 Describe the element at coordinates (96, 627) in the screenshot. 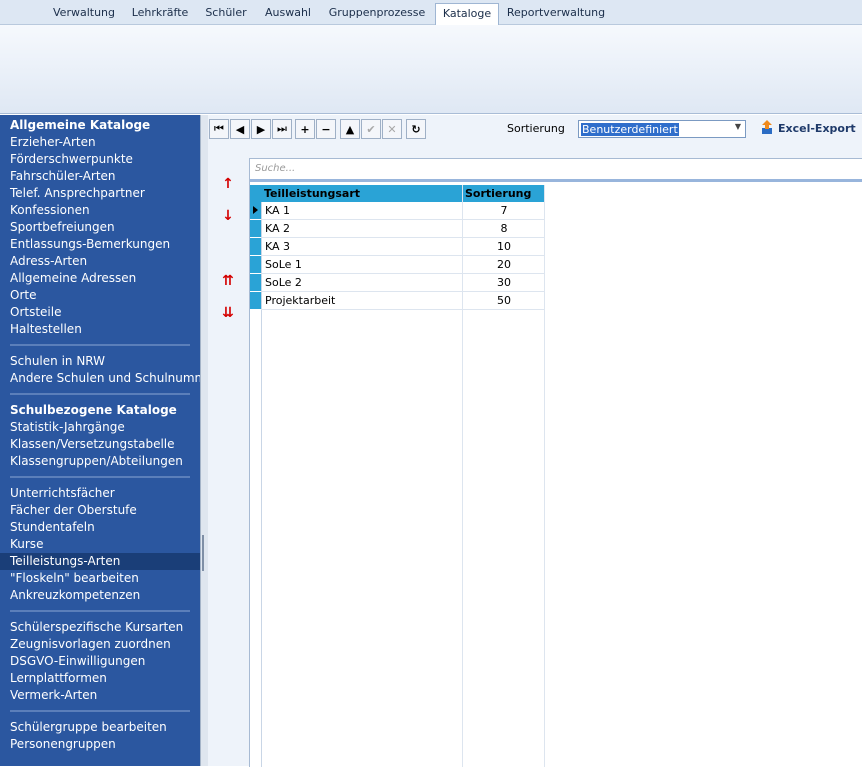

I see `sidebar-item-kursarten: Schülerspezifische Kursarten` at that location.